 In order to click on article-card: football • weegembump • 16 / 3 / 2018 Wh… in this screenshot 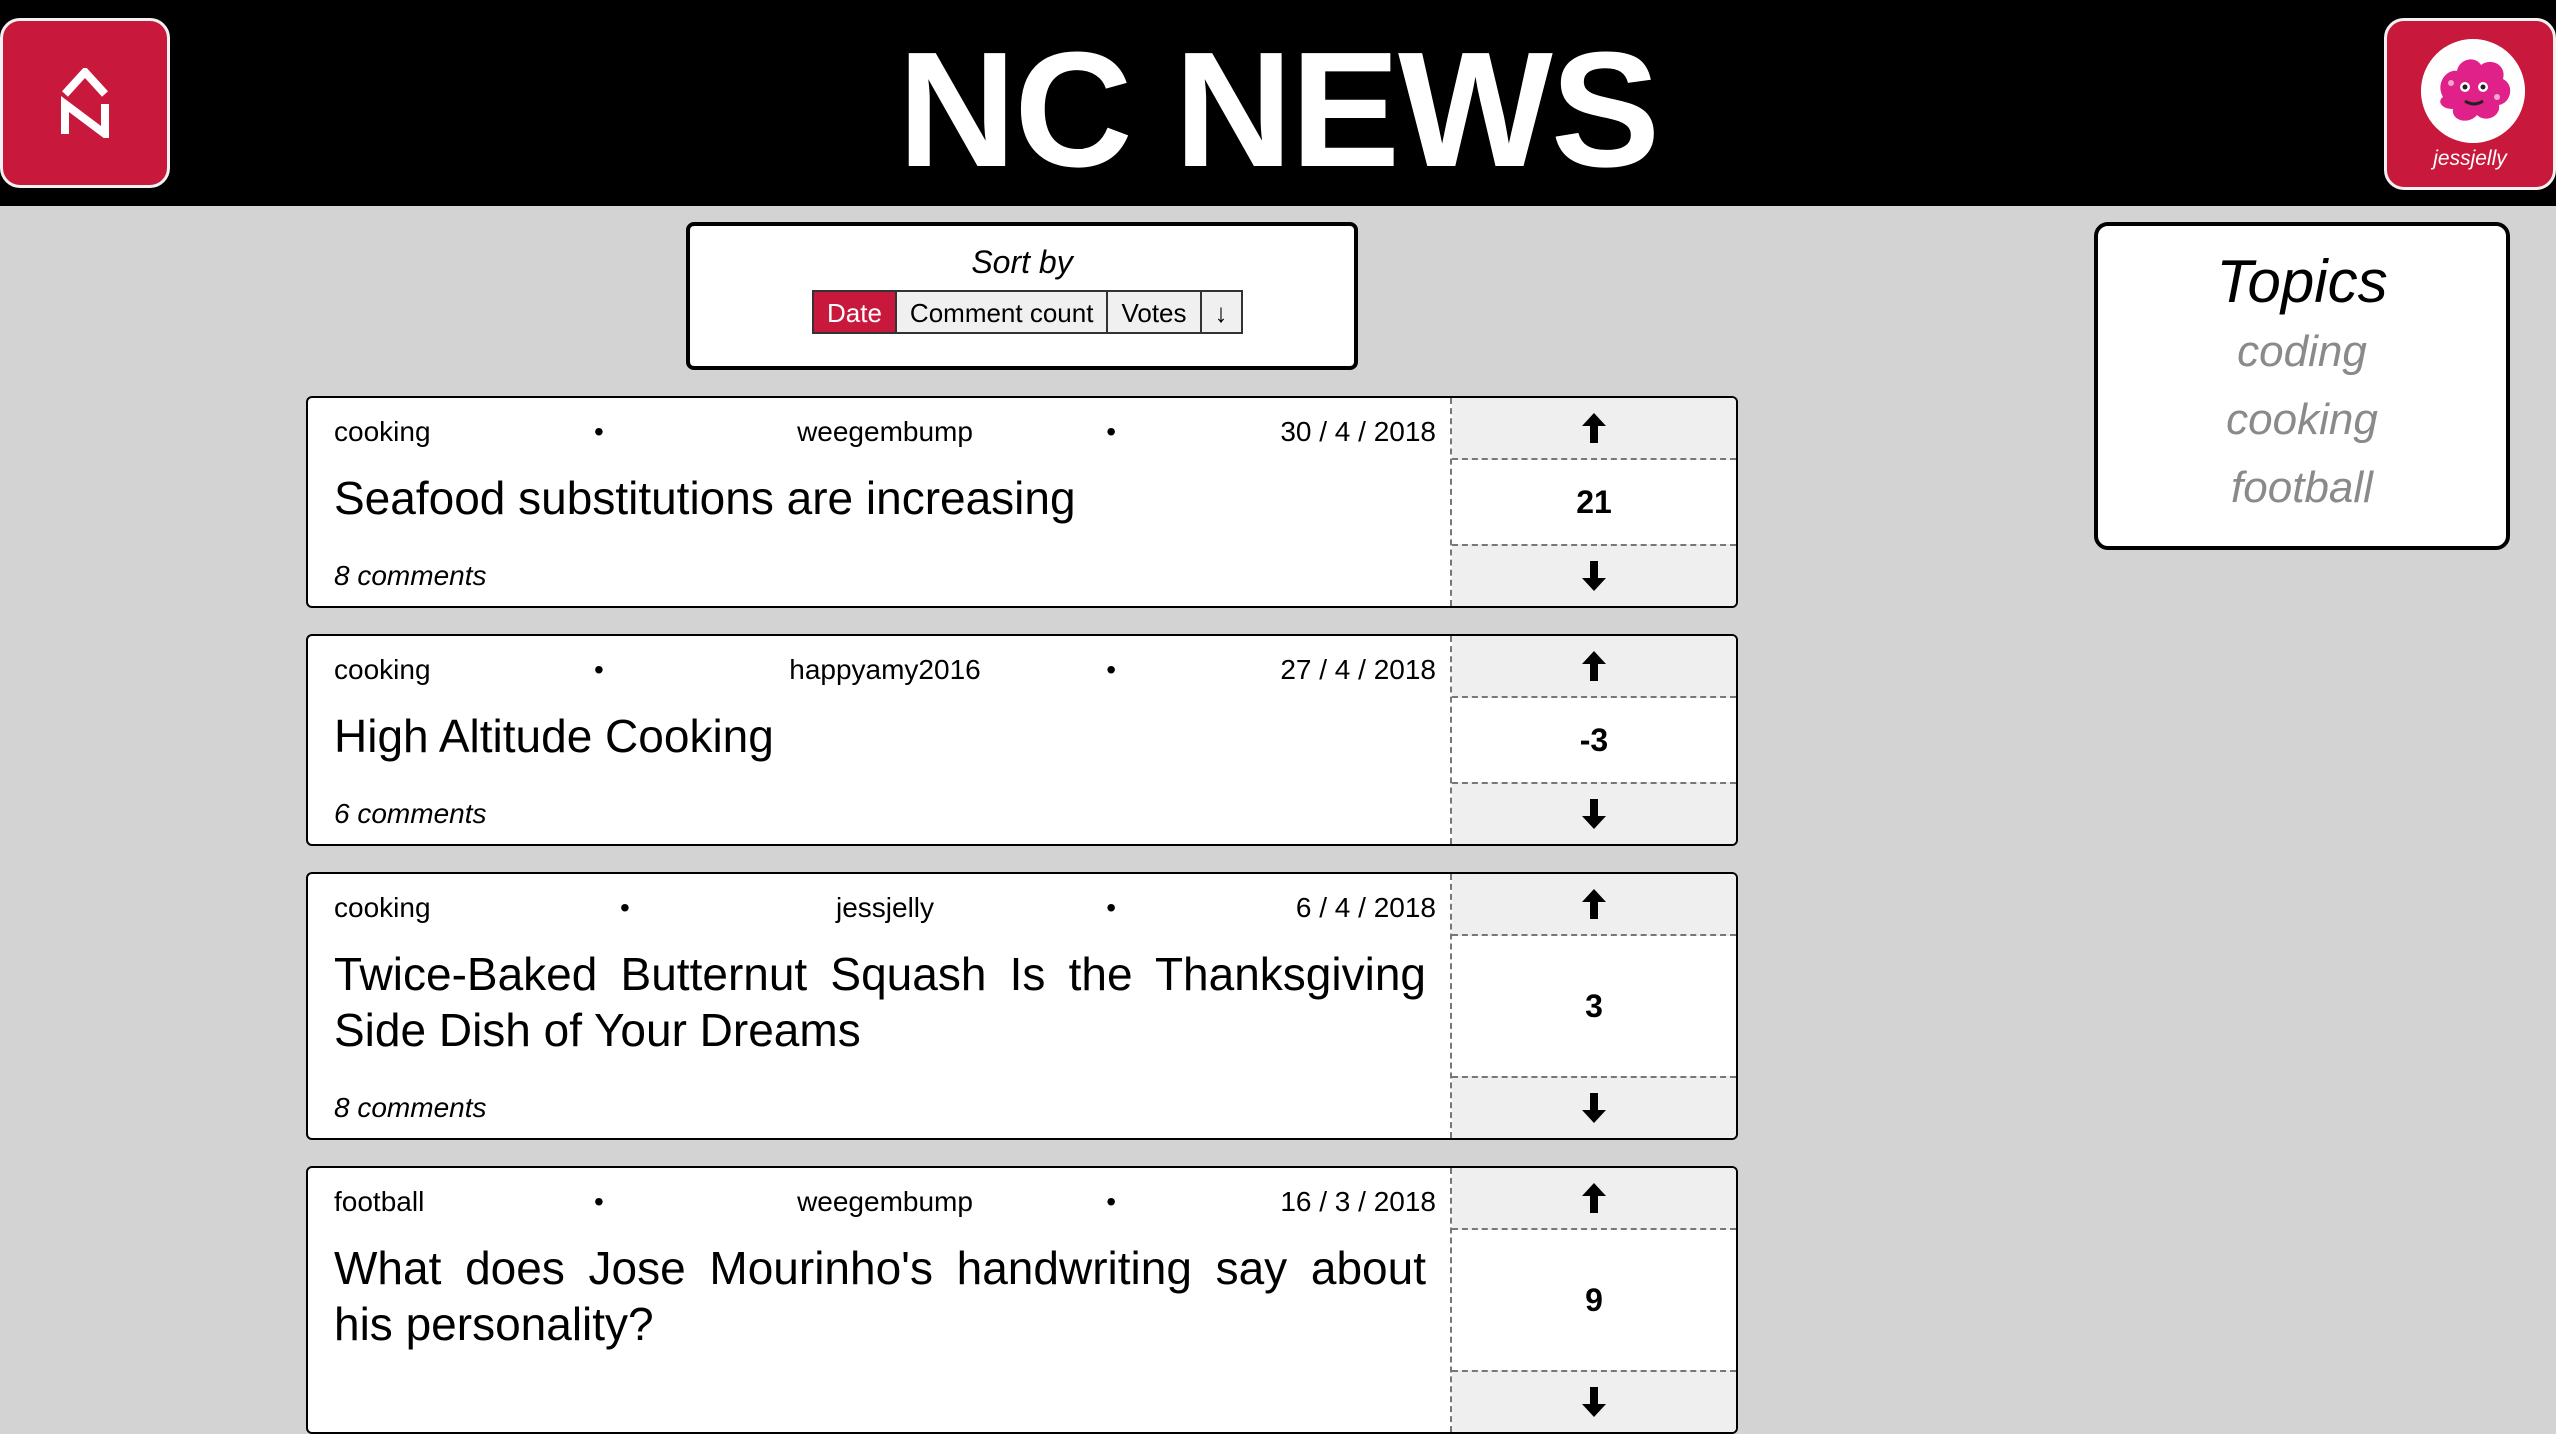, I will do `click(1022, 1300)`.